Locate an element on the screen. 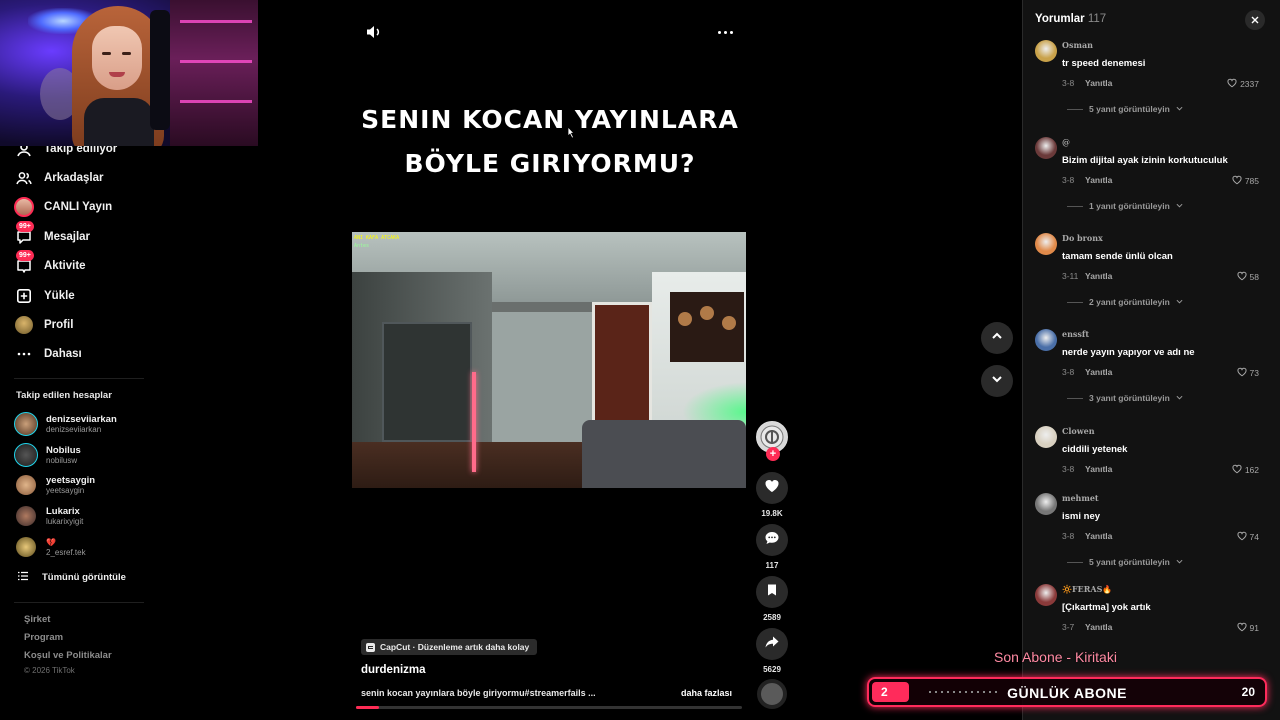 This screenshot has height=720, width=1280. caption-line: BÖYLE GIRIYORMU? is located at coordinates (550, 163).